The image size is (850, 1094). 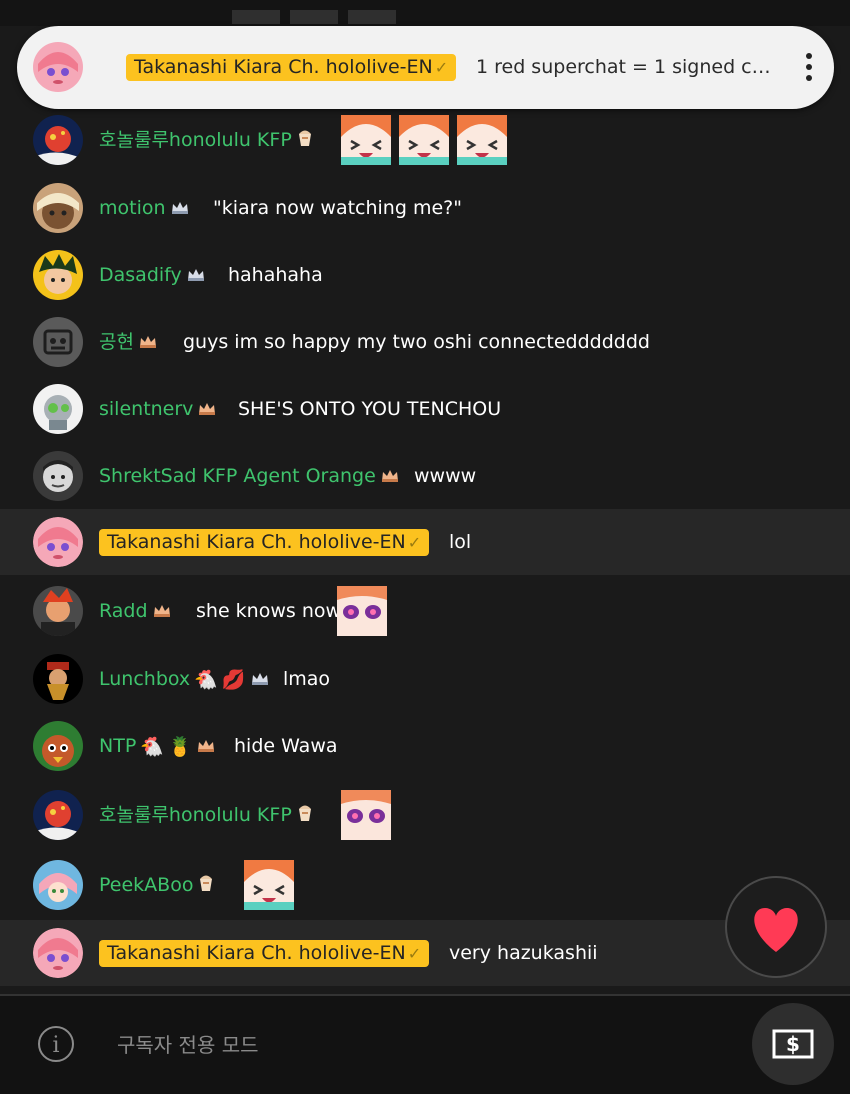 I want to click on chat-message: Radd she knows now, so click(x=425, y=611).